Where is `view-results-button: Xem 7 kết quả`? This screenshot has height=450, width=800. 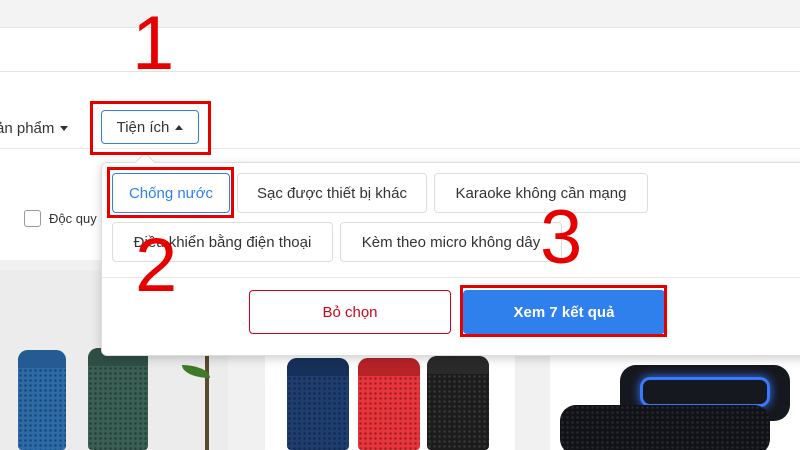 view-results-button: Xem 7 kết quả is located at coordinates (564, 312).